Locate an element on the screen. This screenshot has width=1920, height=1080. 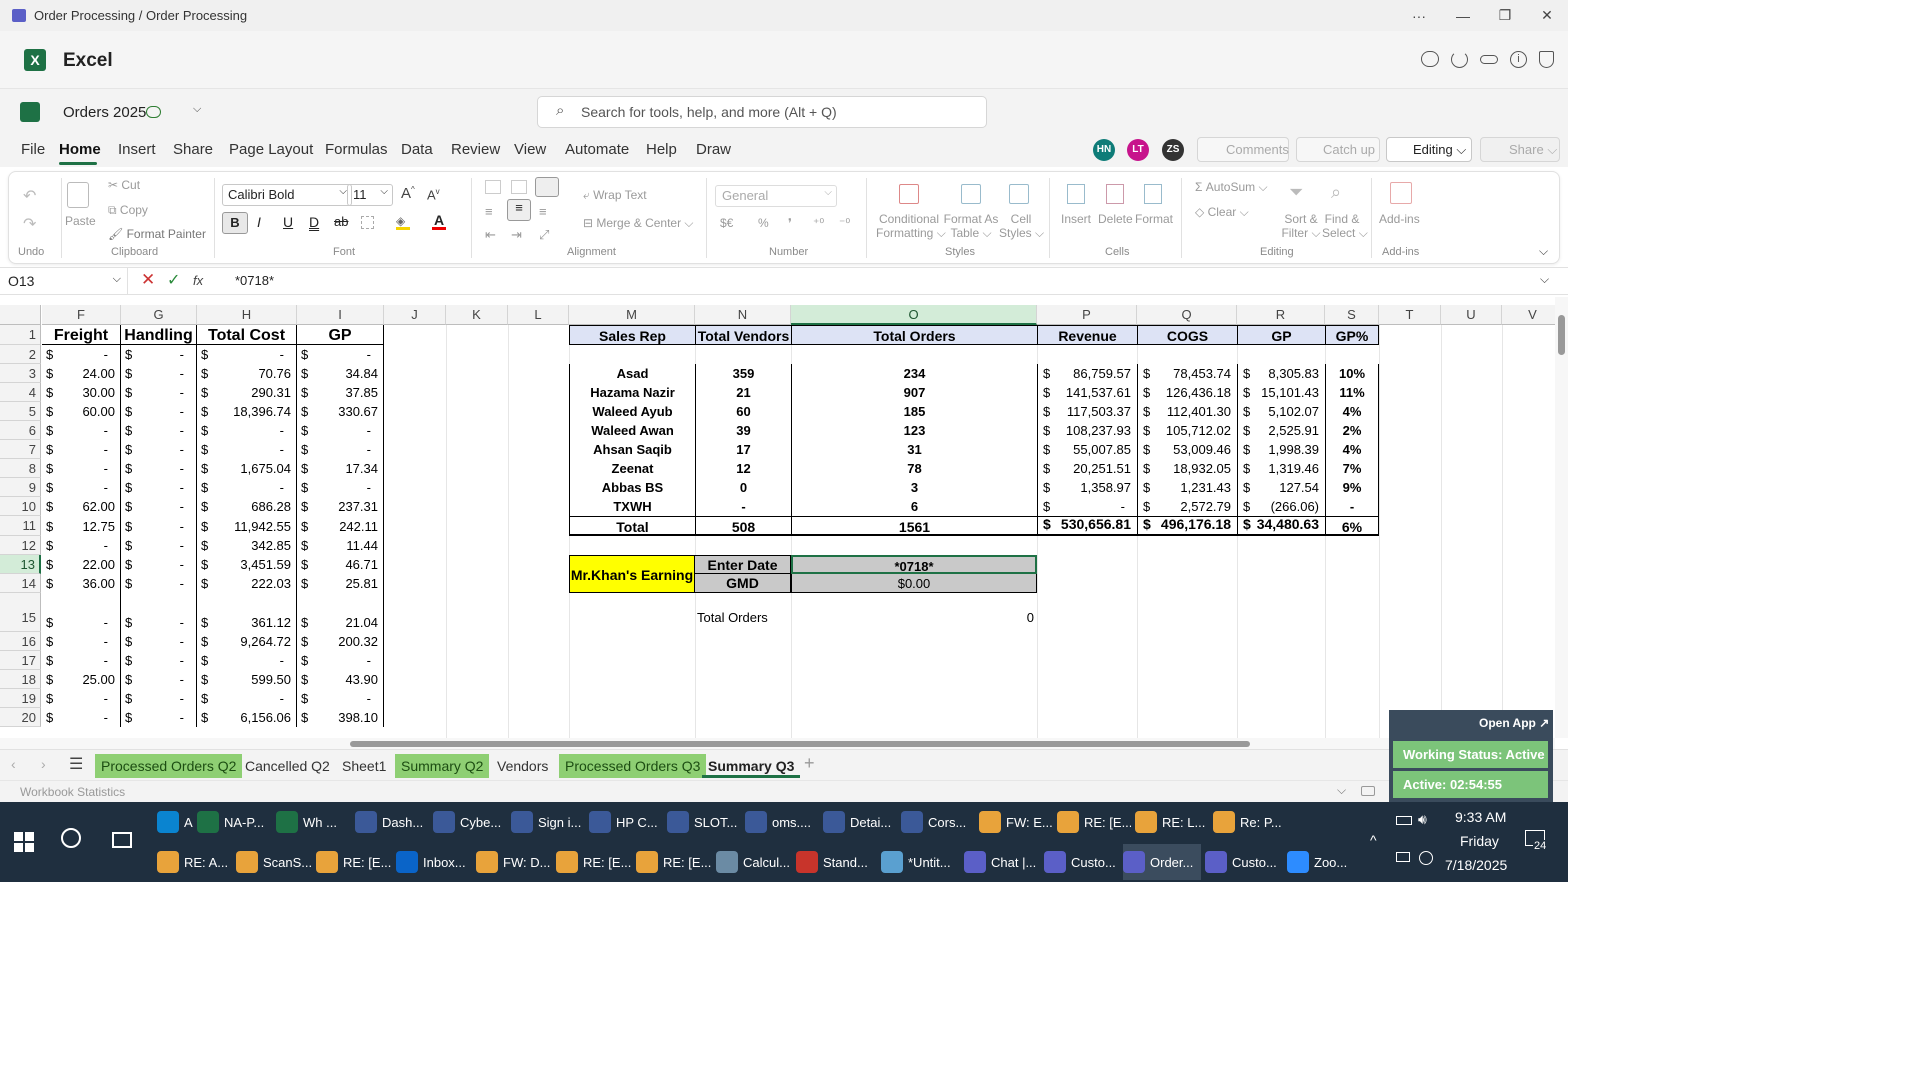
sheet-tab-active: Summary Q3 is located at coordinates (751, 766).